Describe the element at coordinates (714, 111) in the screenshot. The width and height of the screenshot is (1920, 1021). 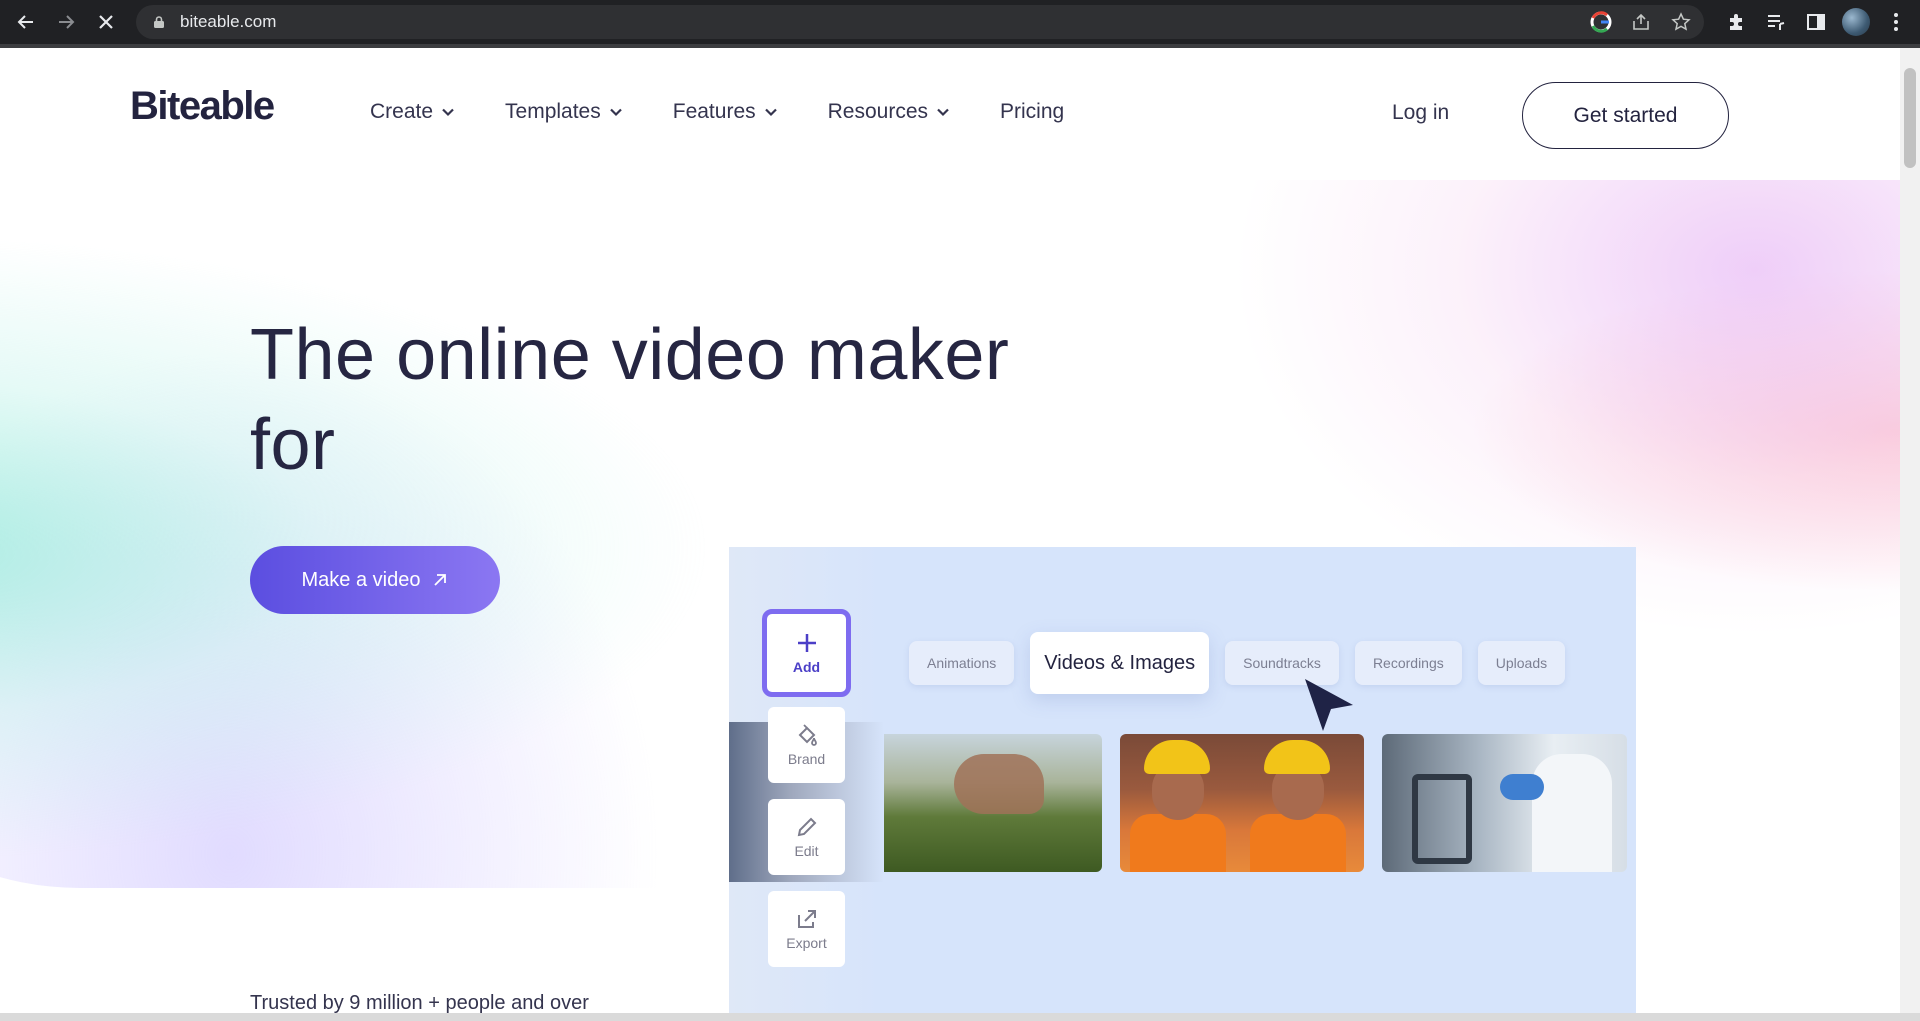
I see `nav-features-label: Features` at that location.